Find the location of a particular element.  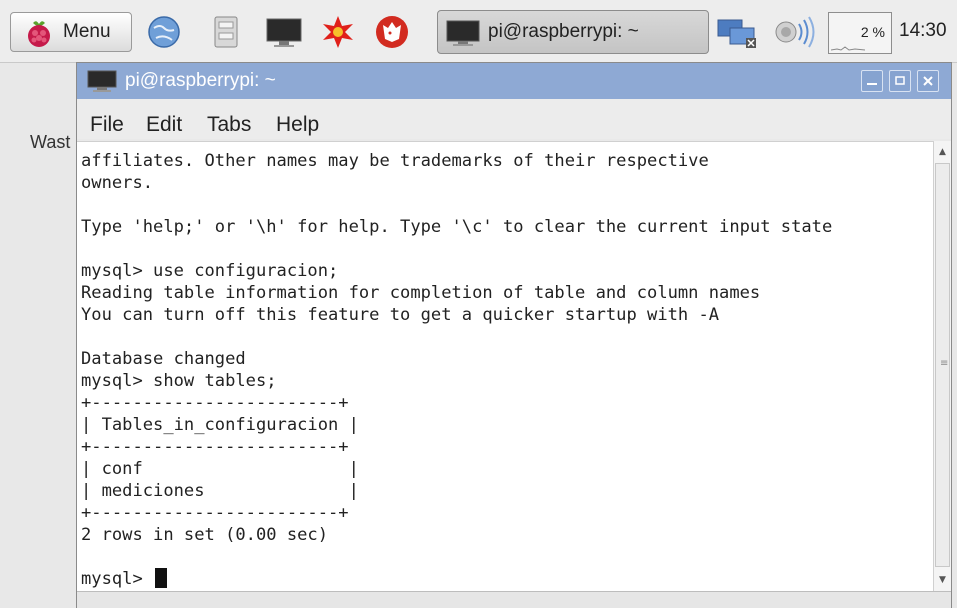

taskbar: Menu pi@raspberrypi: ~ 2 % 14:30 is located at coordinates (478, 31).